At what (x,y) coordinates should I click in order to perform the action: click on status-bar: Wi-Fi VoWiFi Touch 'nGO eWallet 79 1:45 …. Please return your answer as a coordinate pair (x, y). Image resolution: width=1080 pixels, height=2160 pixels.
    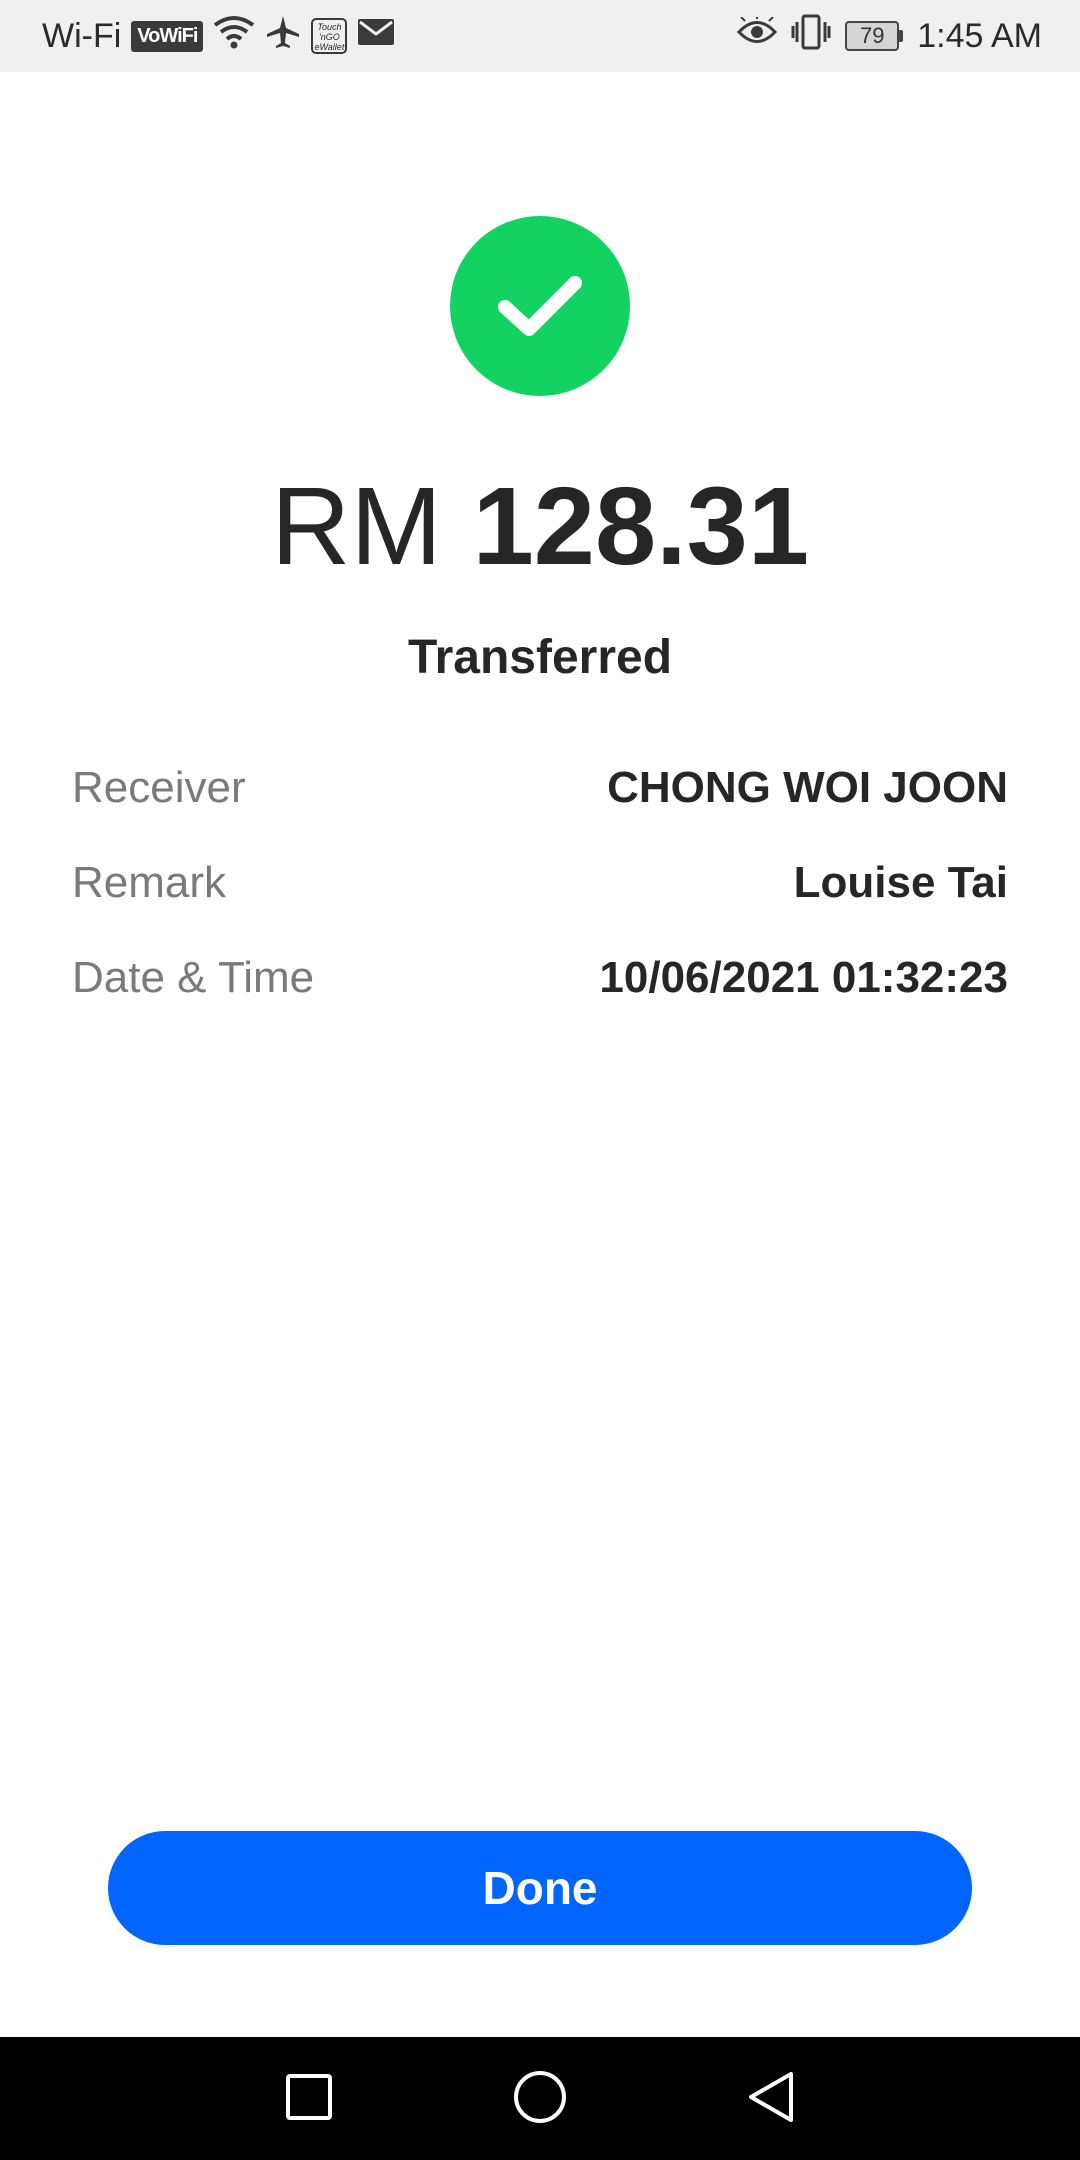
    Looking at the image, I should click on (540, 36).